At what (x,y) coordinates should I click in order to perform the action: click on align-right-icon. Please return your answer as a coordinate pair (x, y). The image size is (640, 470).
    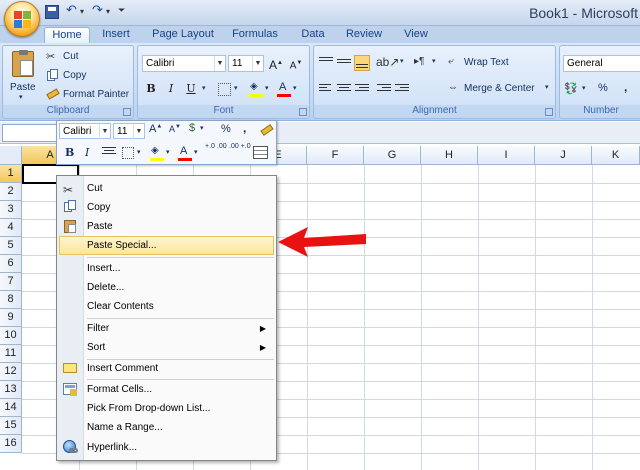
    Looking at the image, I should click on (362, 90).